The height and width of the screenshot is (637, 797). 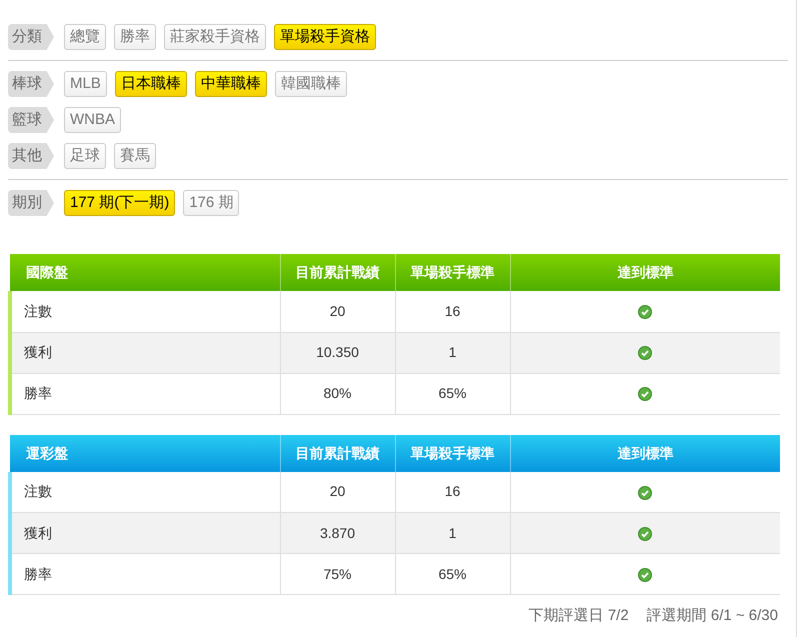 What do you see at coordinates (85, 37) in the screenshot?
I see `filter-button: 總覽` at bounding box center [85, 37].